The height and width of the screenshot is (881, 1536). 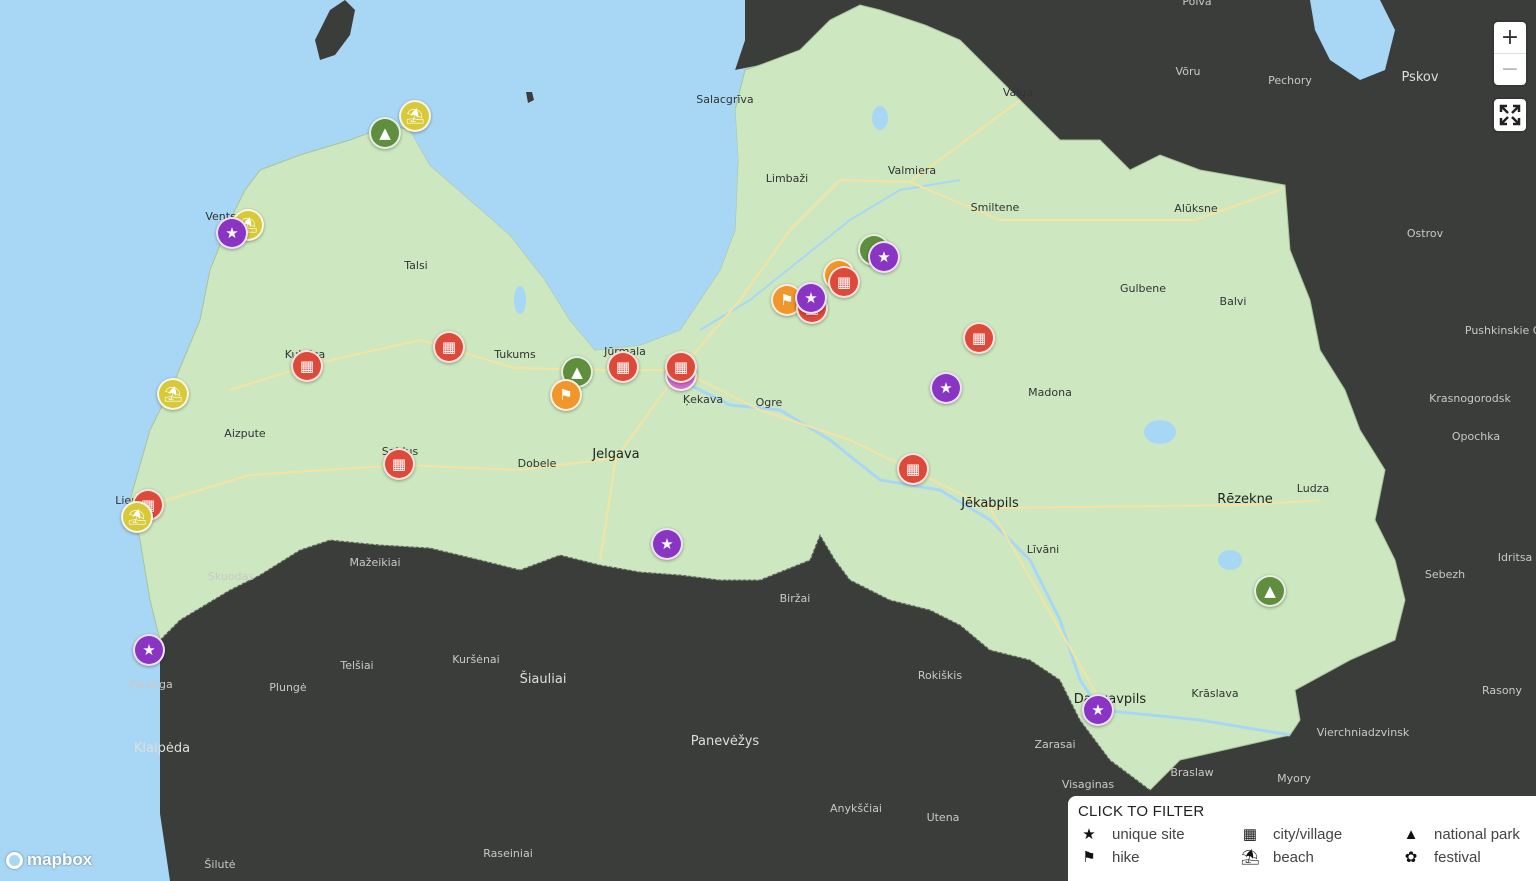 What do you see at coordinates (1476, 436) in the screenshot?
I see `place-label: Opochka` at bounding box center [1476, 436].